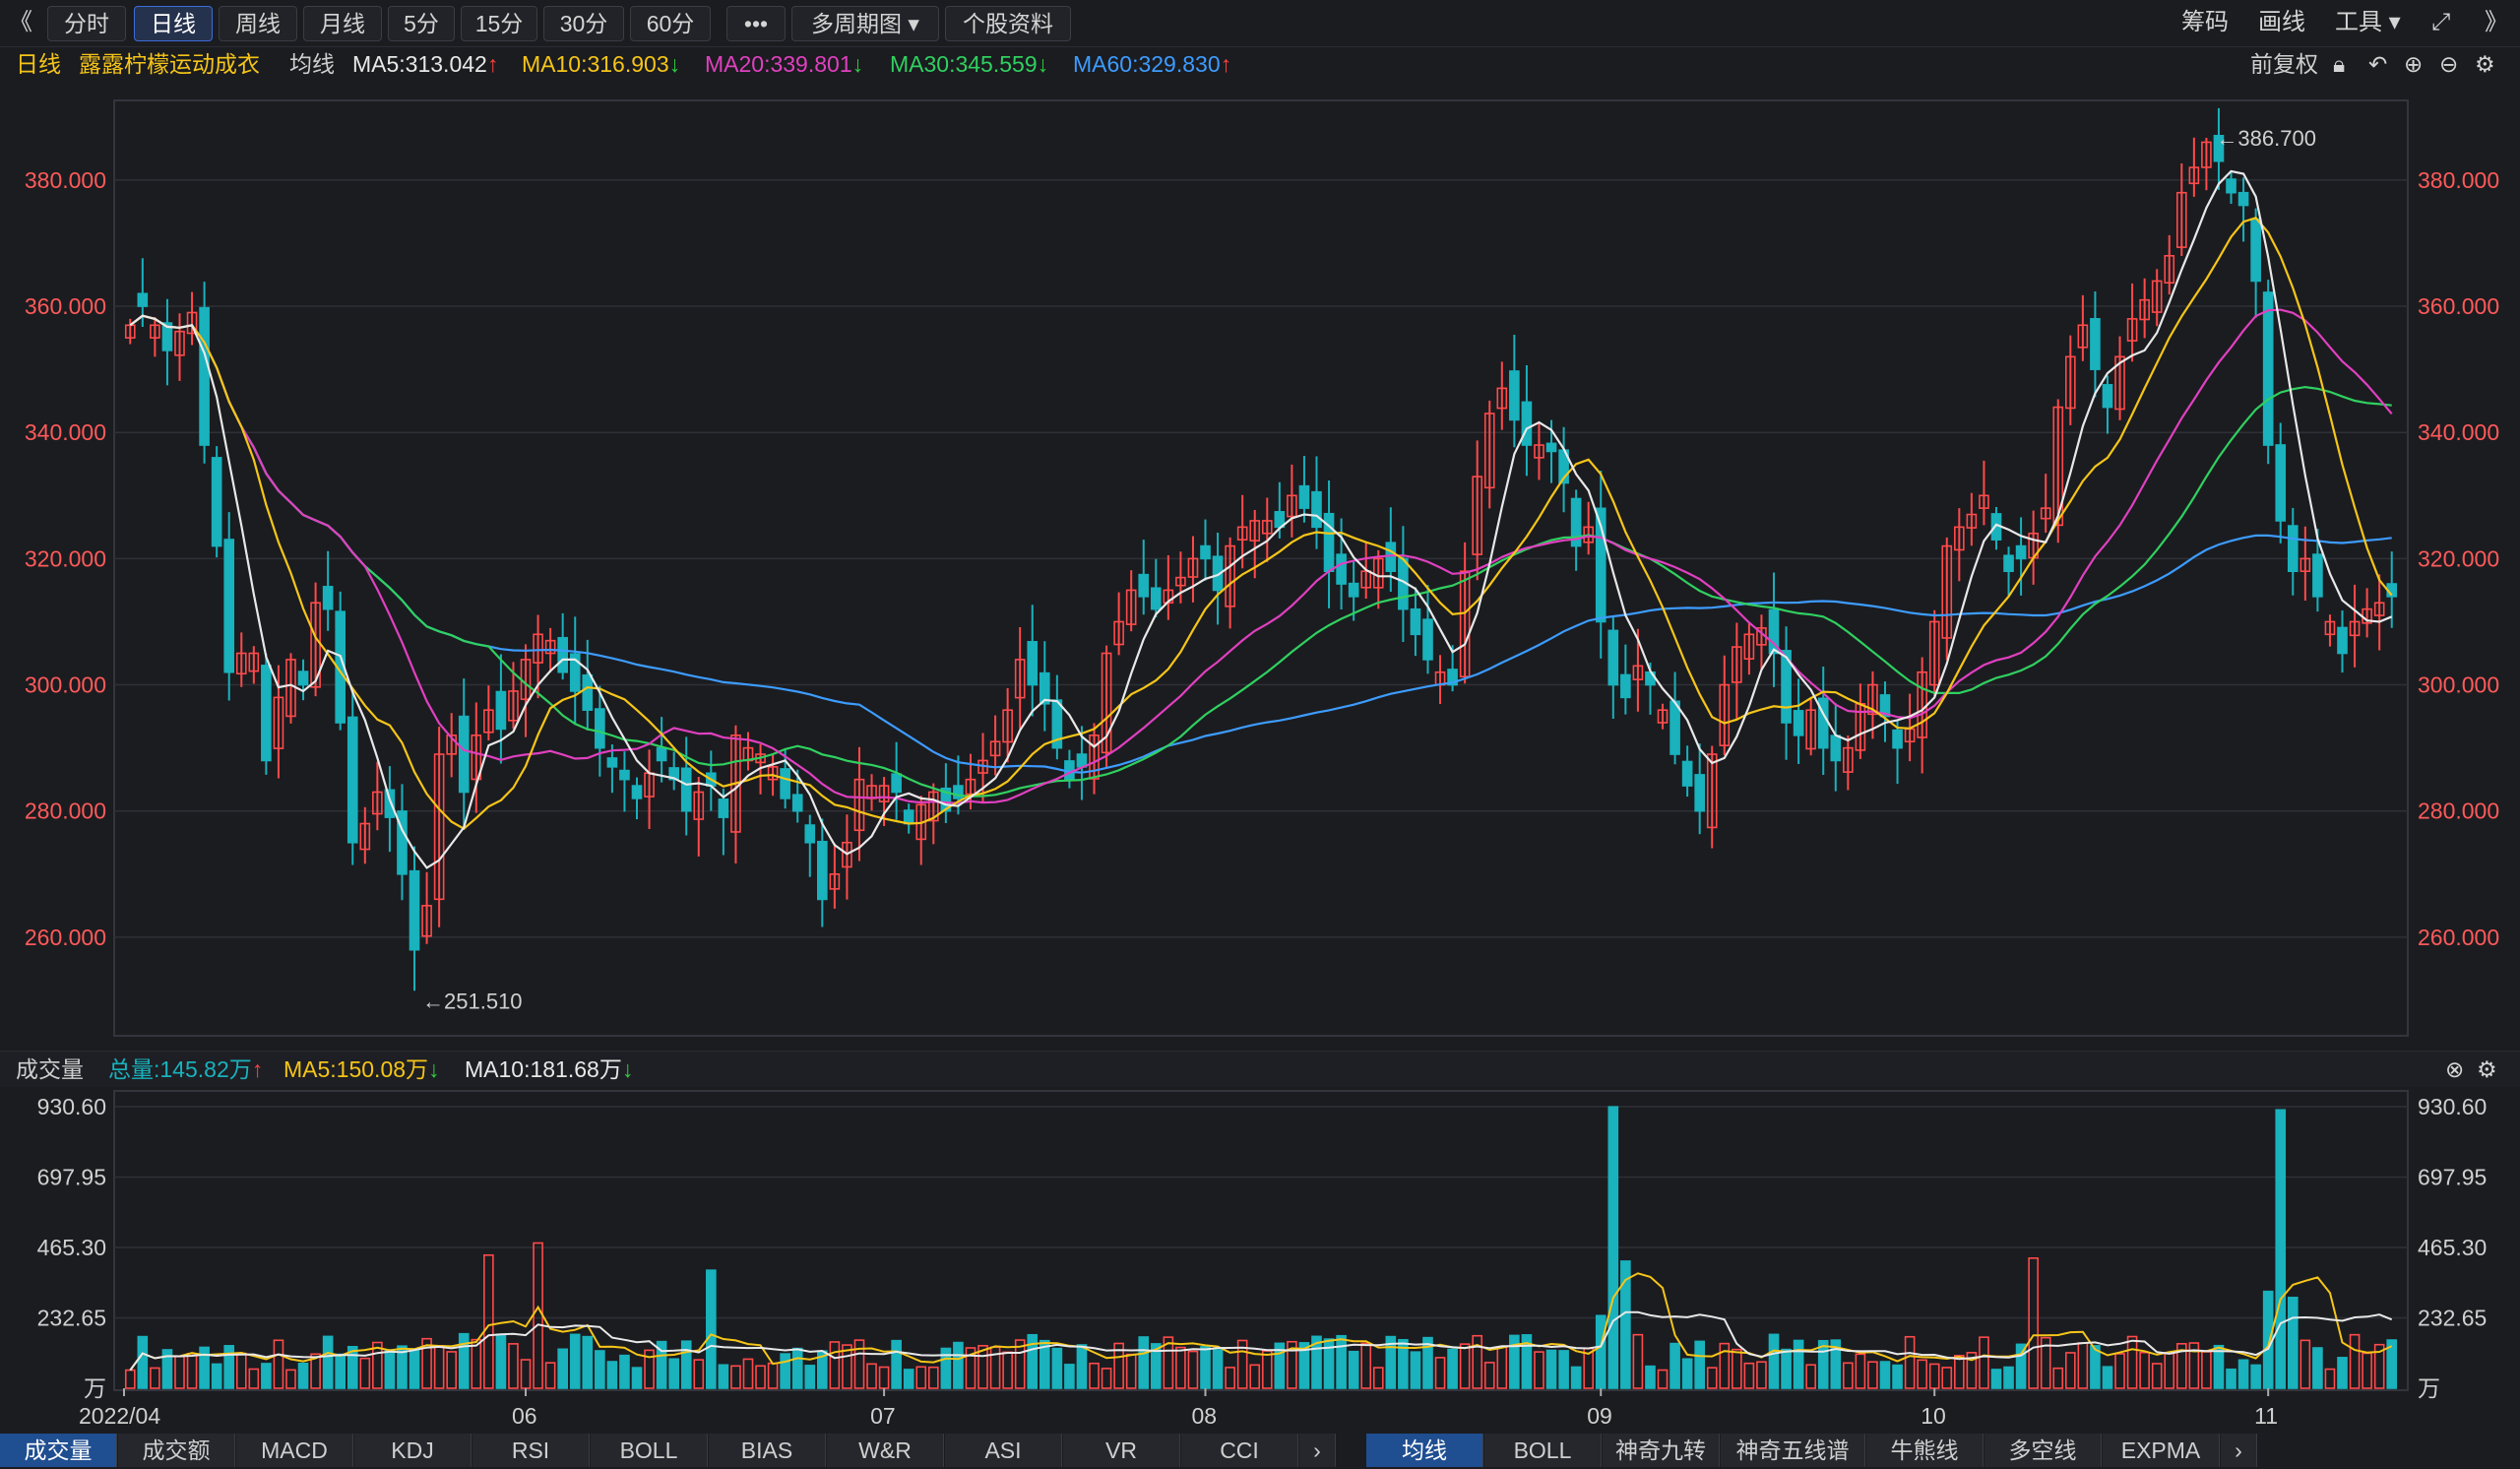 This screenshot has height=1469, width=2520. I want to click on tools-button: 工具 ▾, so click(2368, 23).